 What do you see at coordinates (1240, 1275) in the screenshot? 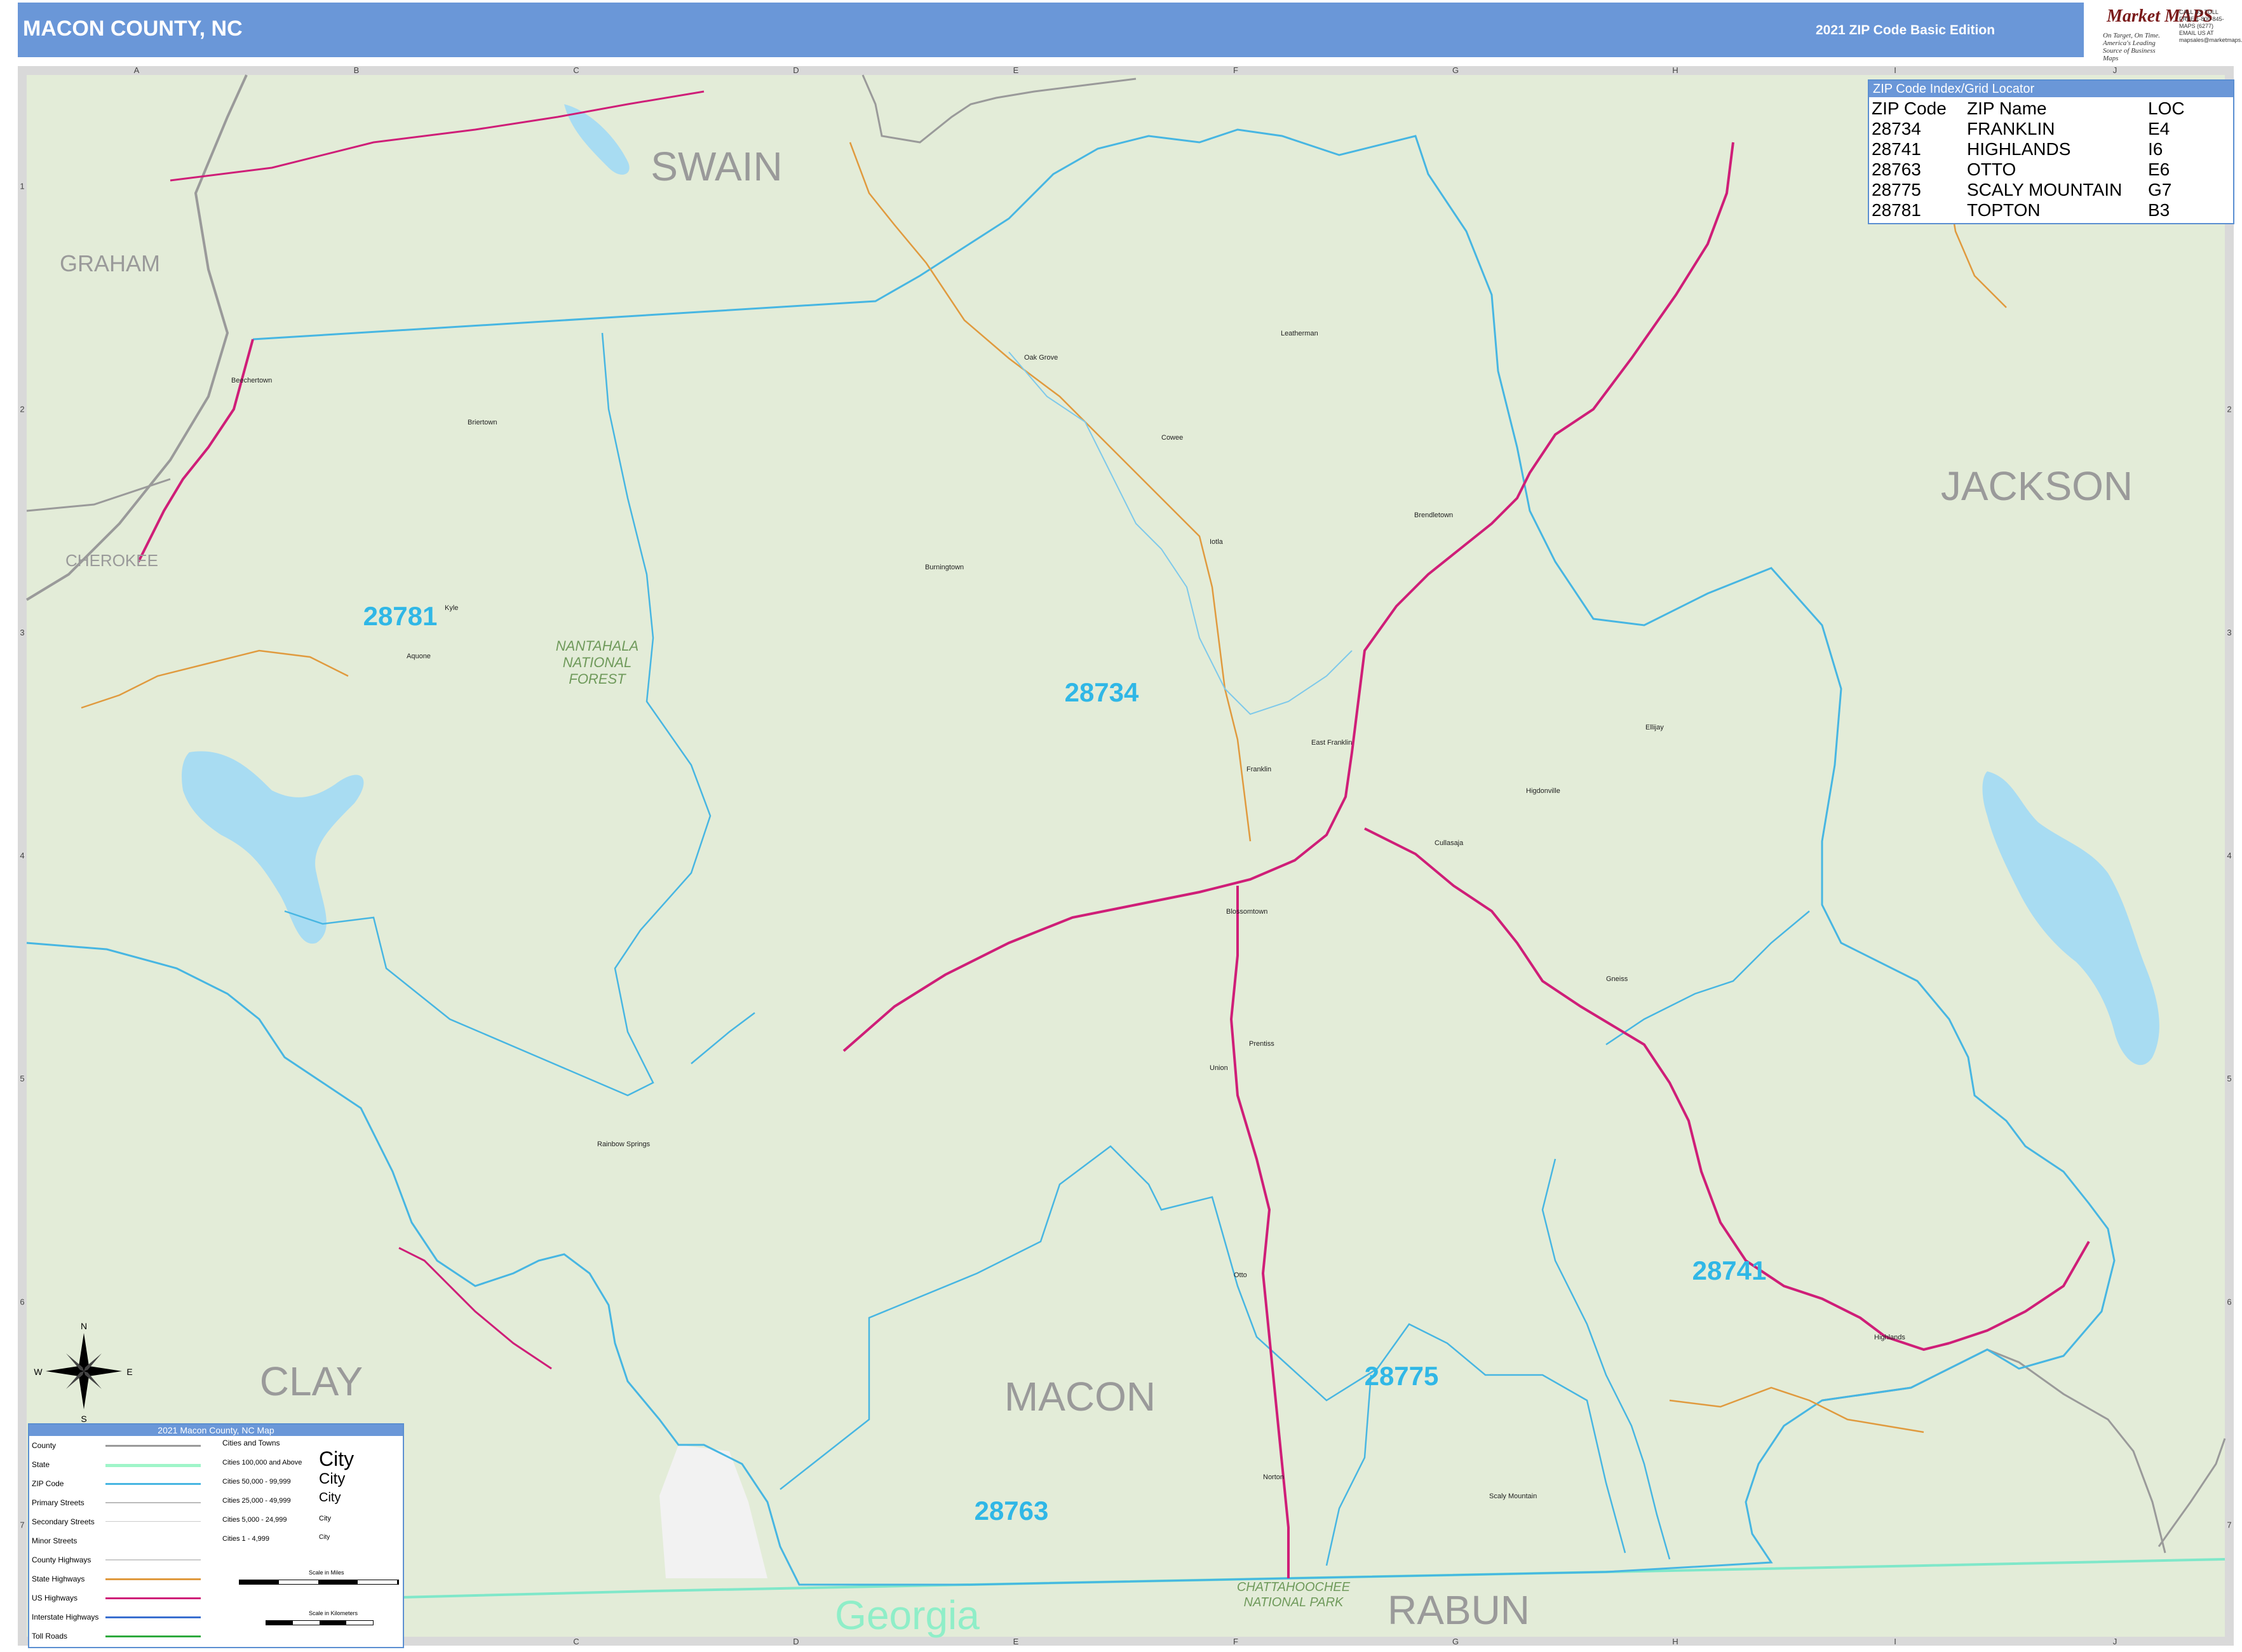
I see `town-otto: Otto` at bounding box center [1240, 1275].